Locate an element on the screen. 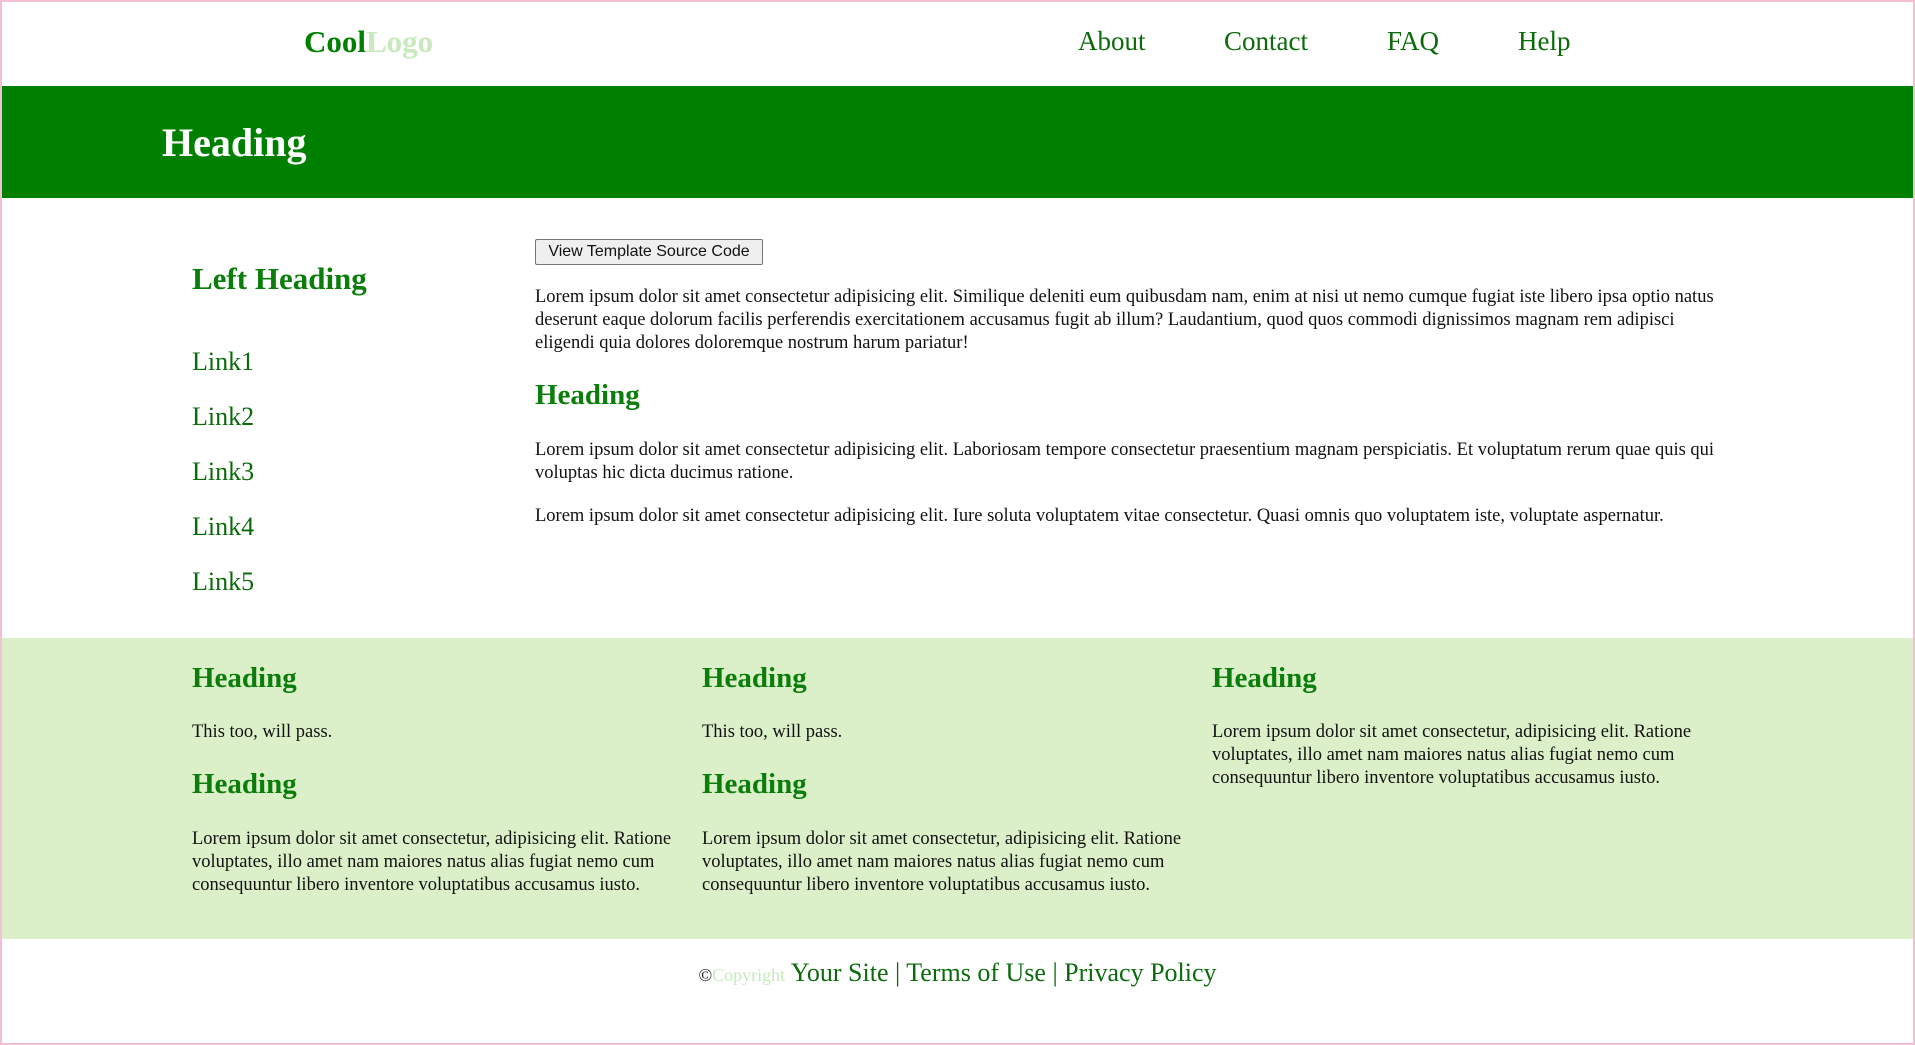 This screenshot has width=1915, height=1045. footer-col1-text-1: This too, will pass. is located at coordinates (262, 732).